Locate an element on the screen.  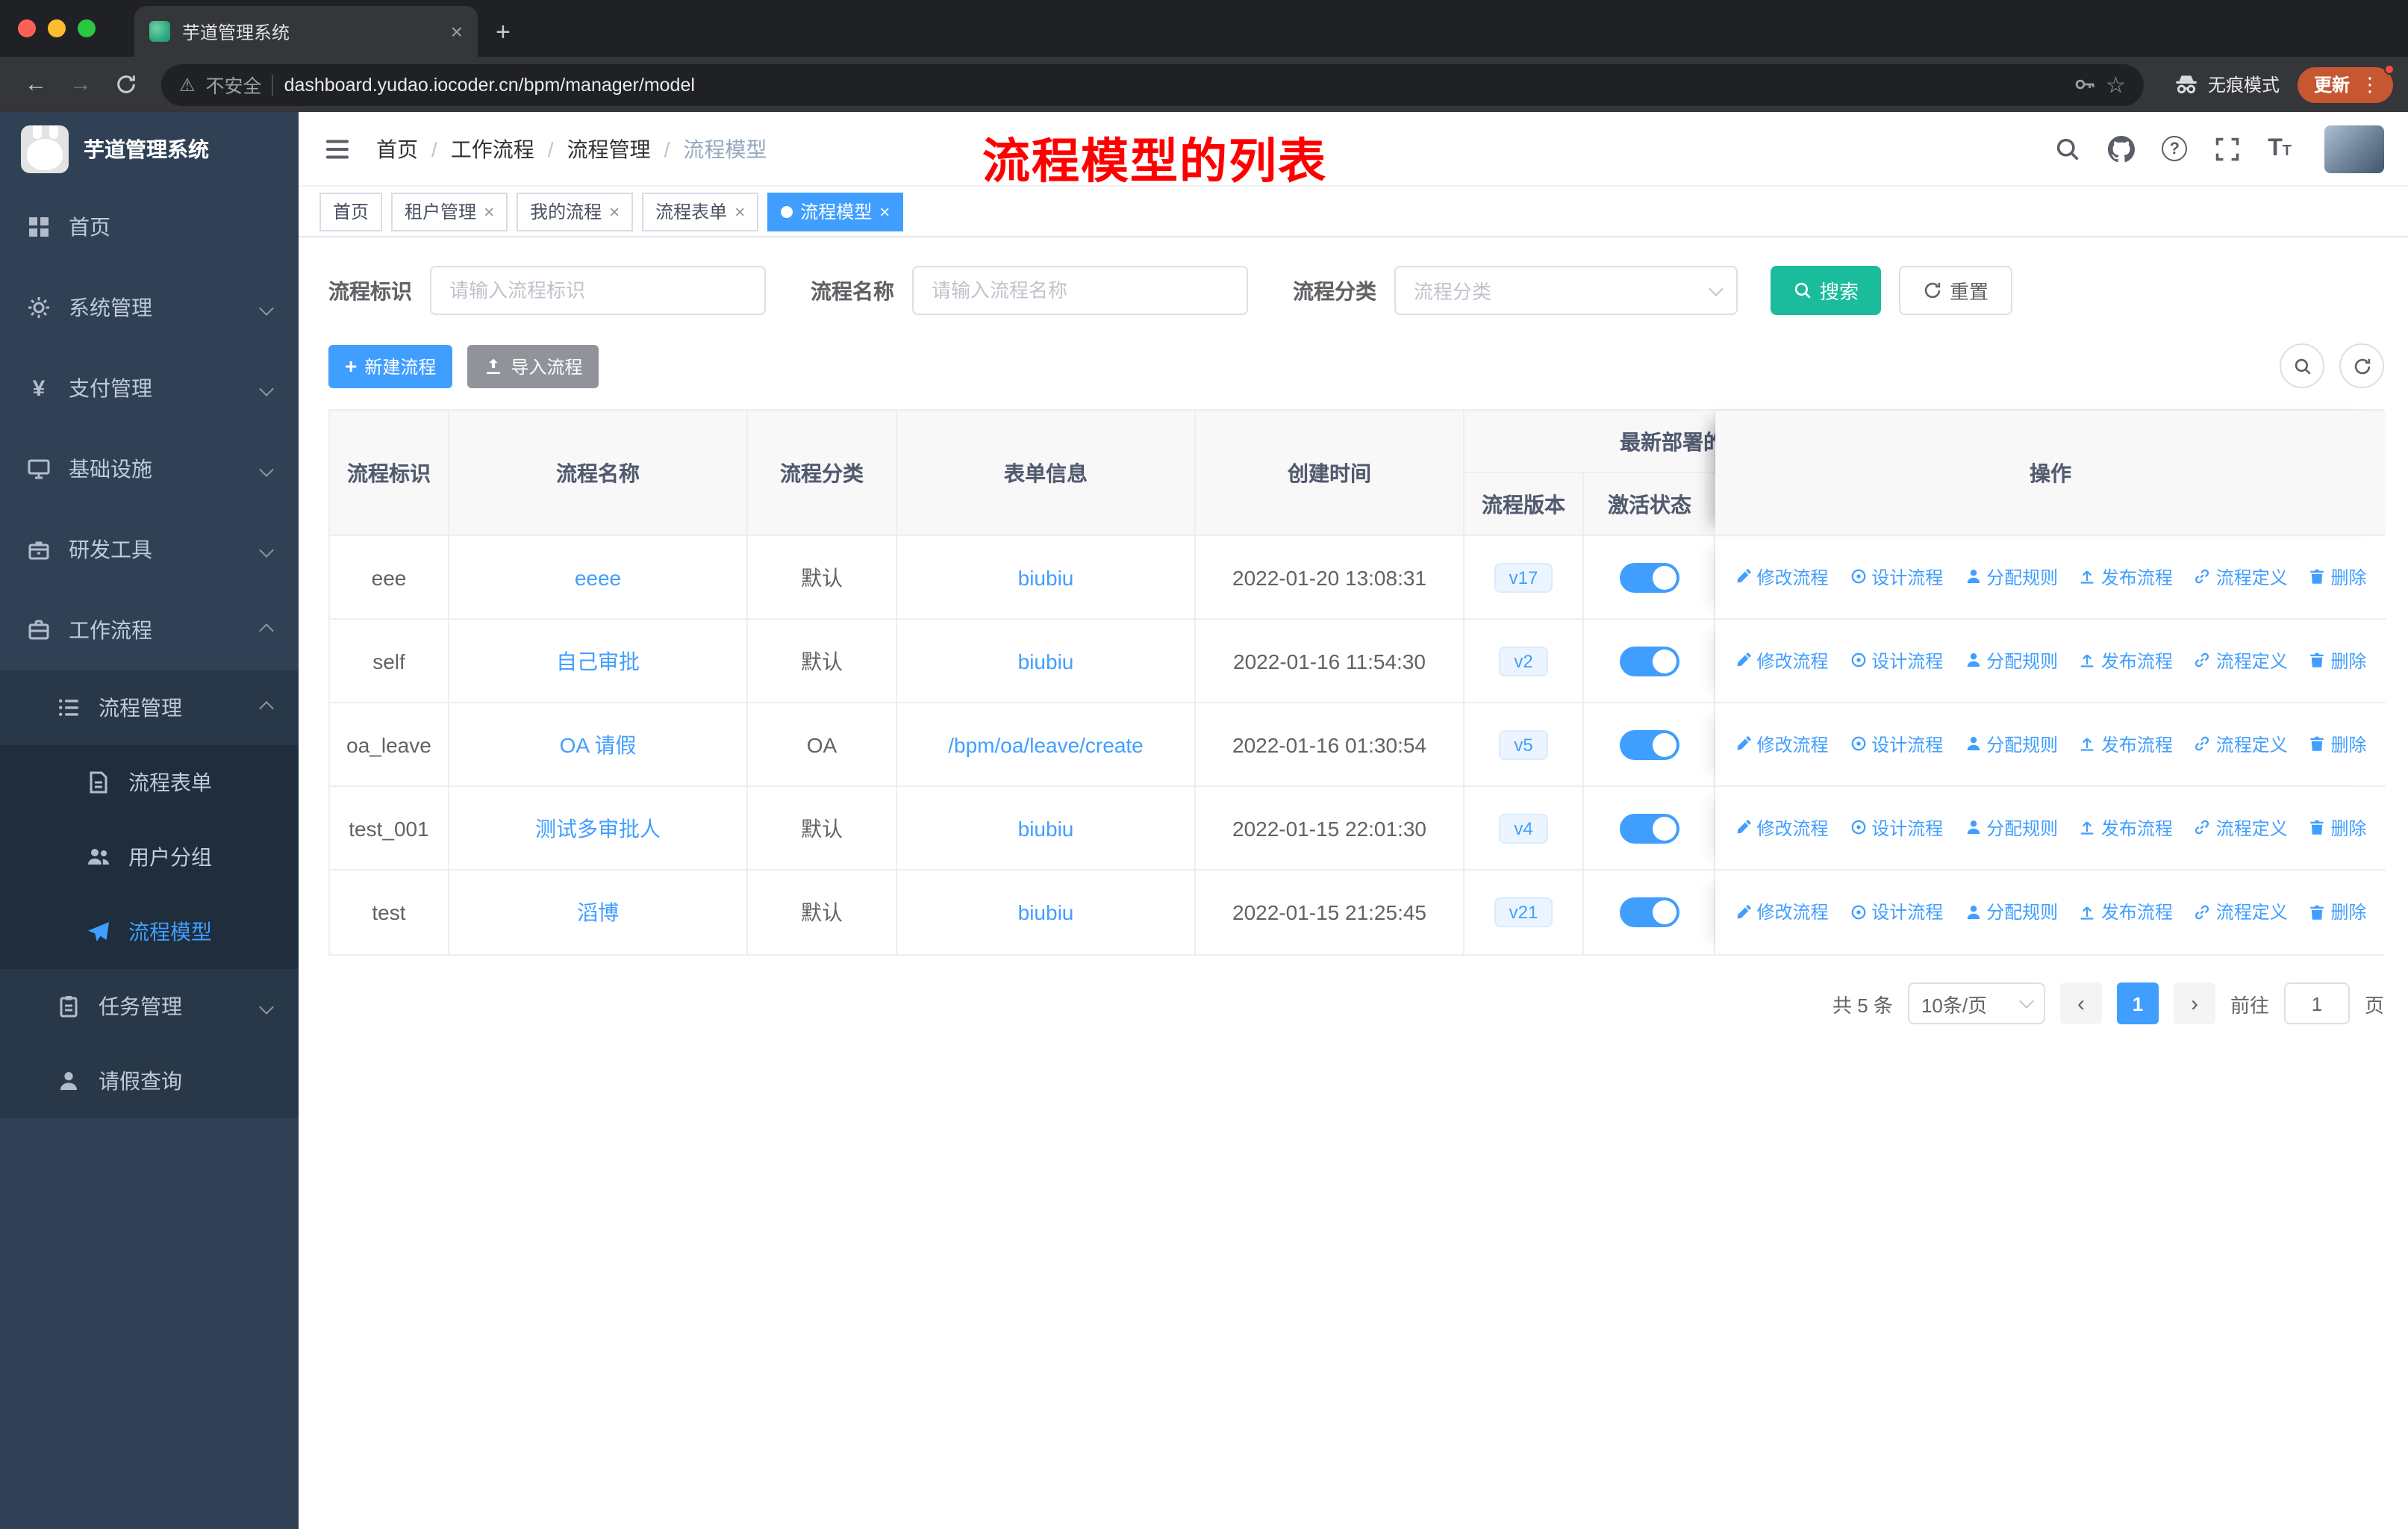
browser-menu-icon: ⋮ is located at coordinates (2370, 84).